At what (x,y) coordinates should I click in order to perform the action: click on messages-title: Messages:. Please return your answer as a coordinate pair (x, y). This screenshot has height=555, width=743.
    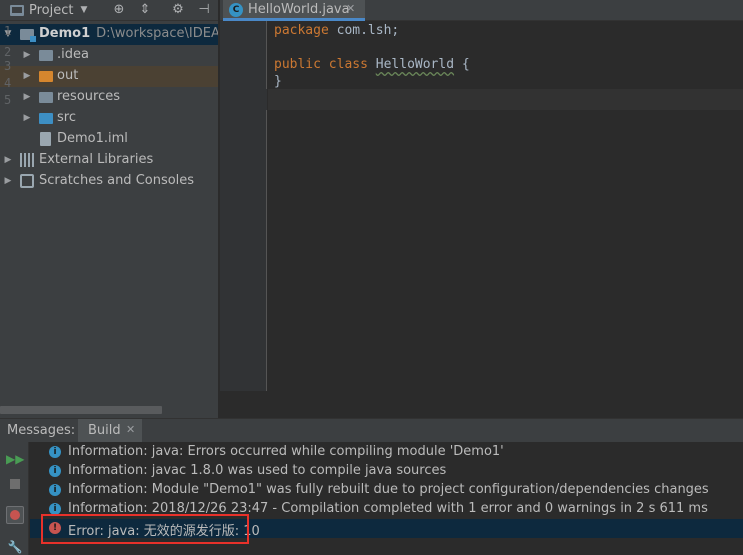
    Looking at the image, I should click on (41, 430).